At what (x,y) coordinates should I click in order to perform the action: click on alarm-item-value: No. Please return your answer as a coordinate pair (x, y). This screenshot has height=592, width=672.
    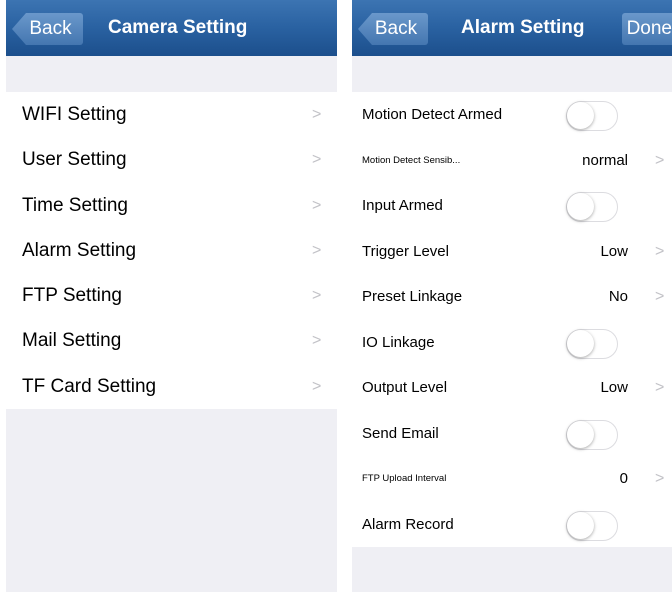
    Looking at the image, I should click on (618, 296).